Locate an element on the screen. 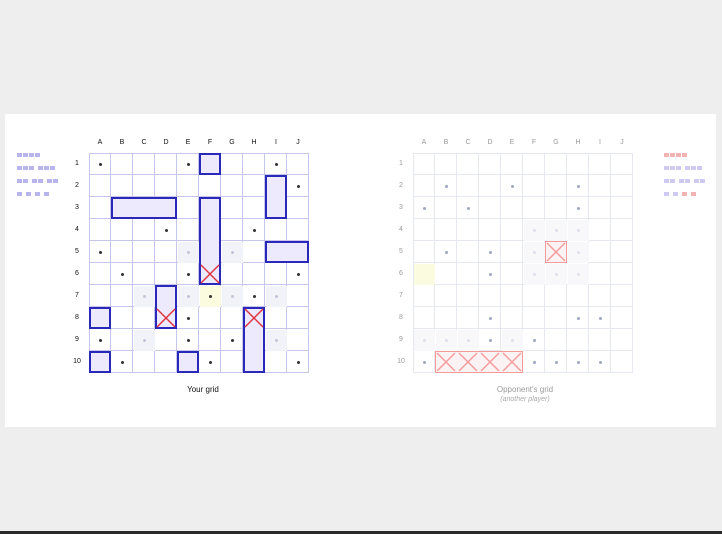 This screenshot has height=534, width=722. player-ship is located at coordinates (188, 362).